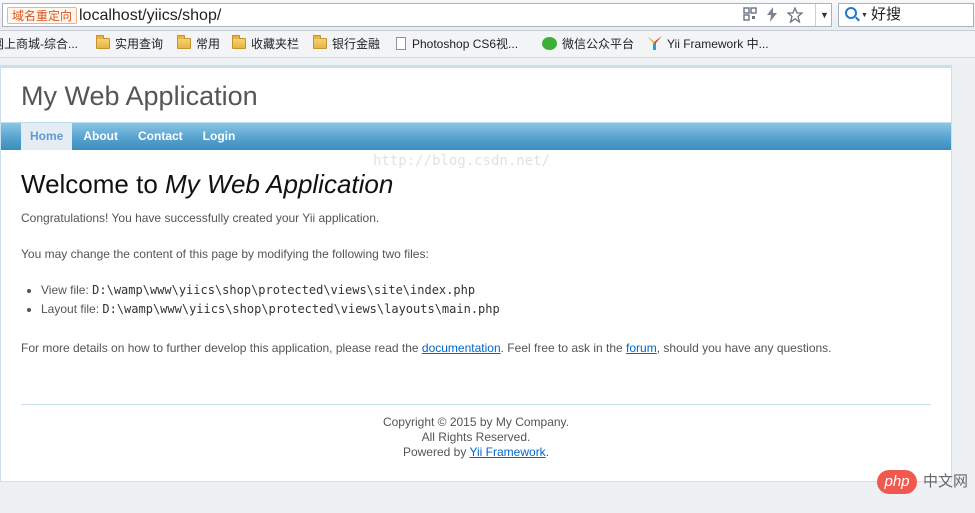  I want to click on powered-prefix: Powered by, so click(436, 452).